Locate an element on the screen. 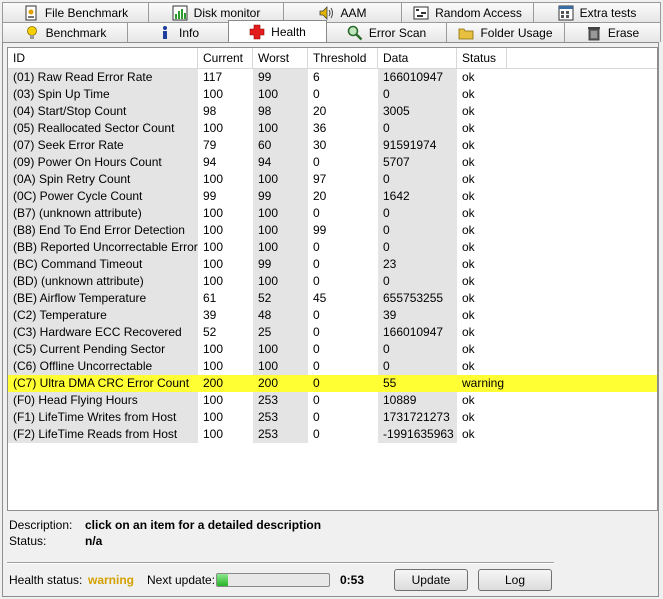  tab-error-scan: Error Scan is located at coordinates (386, 32).